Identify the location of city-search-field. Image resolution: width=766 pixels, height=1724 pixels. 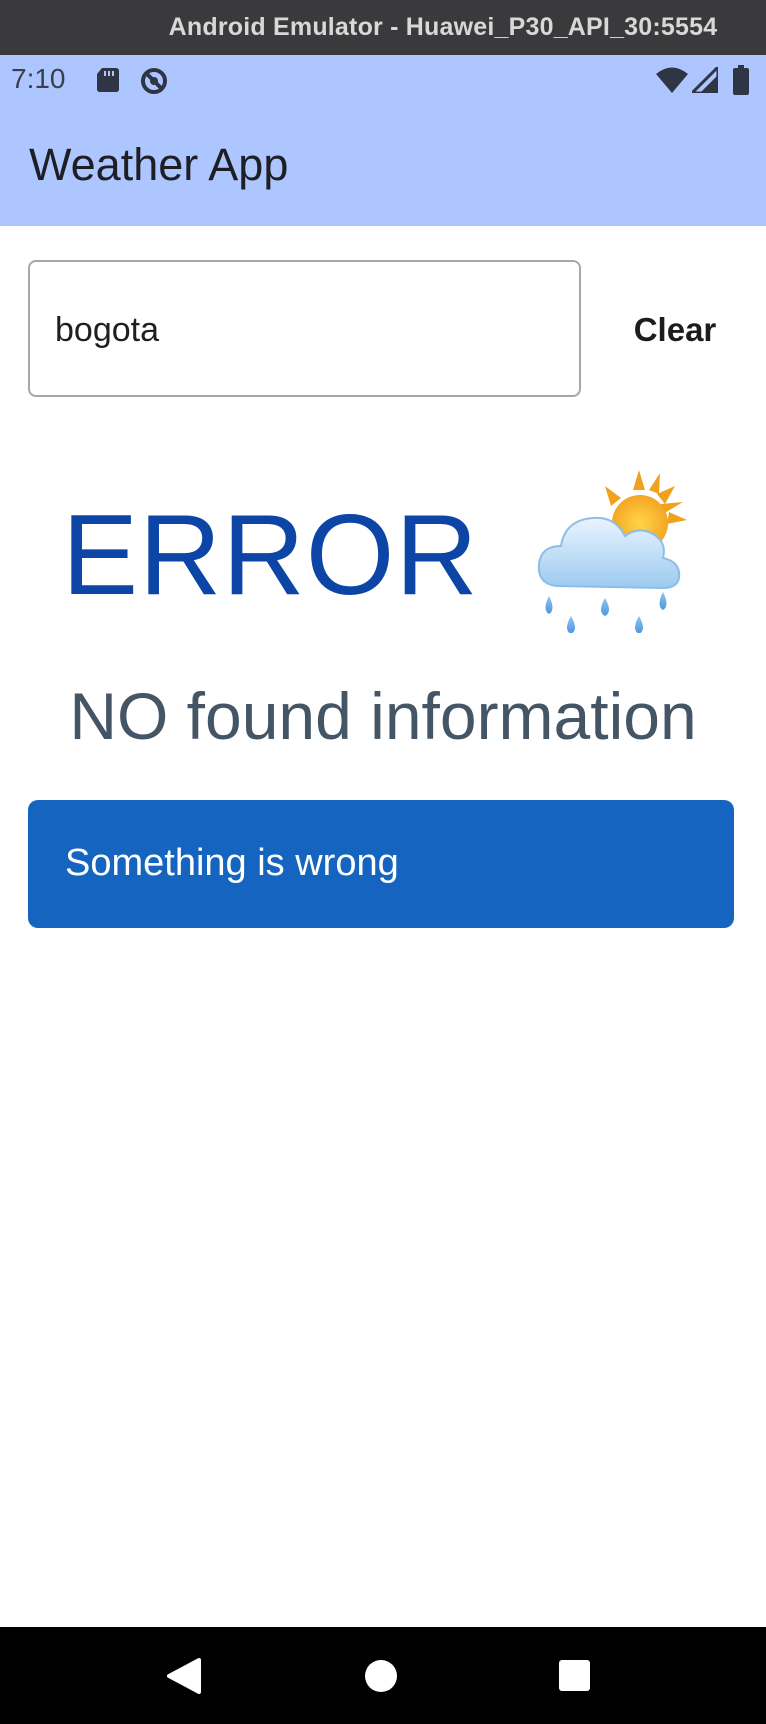
(304, 328).